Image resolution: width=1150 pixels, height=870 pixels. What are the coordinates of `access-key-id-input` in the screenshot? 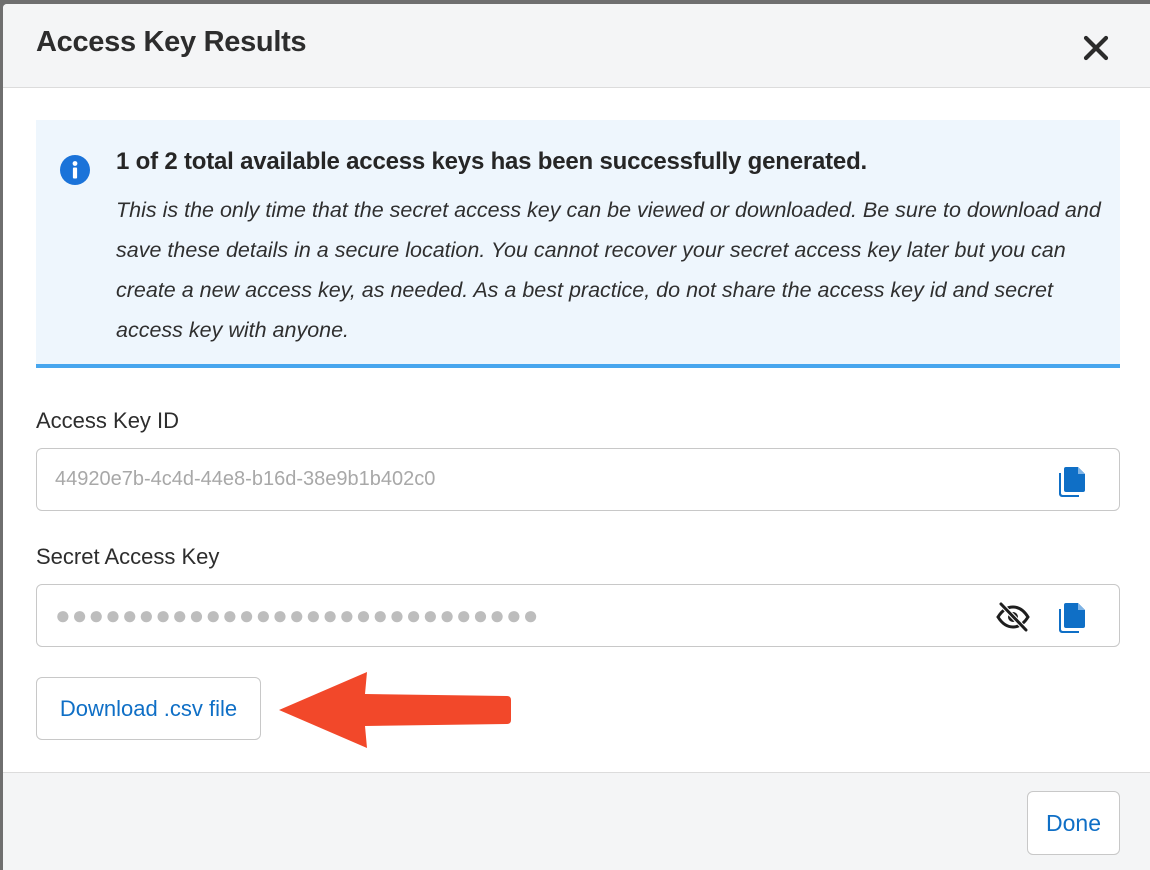 It's located at (505, 479).